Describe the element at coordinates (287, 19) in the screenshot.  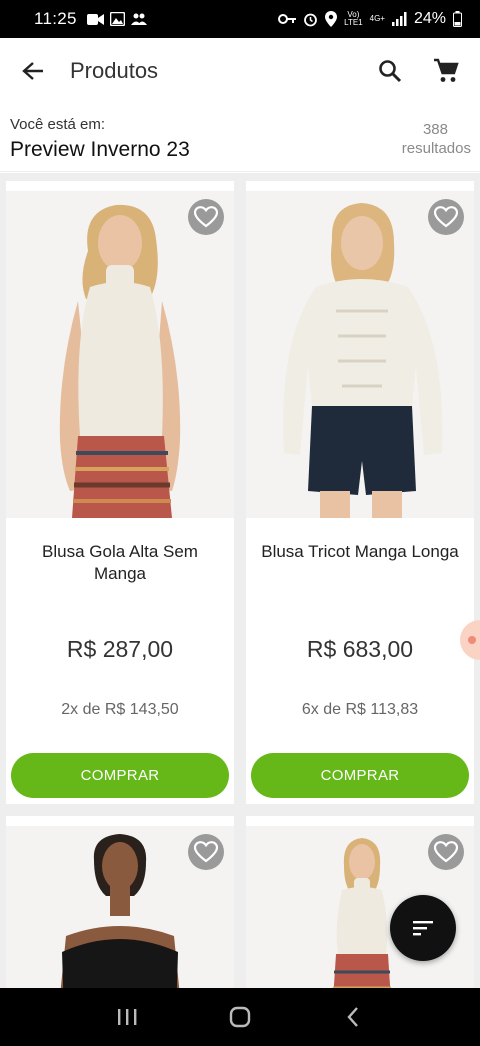
I see `key-icon` at that location.